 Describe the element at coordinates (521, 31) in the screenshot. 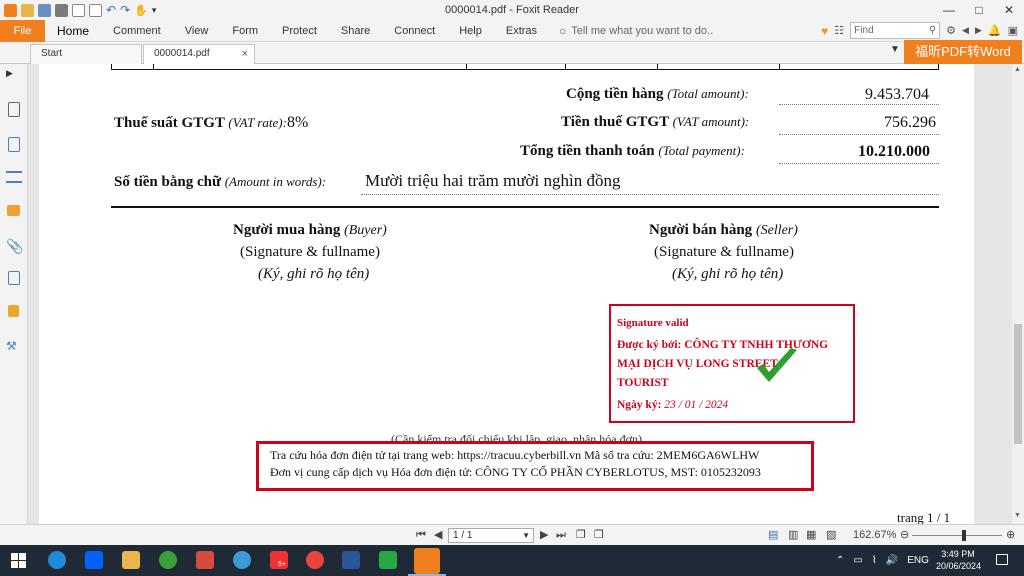

I see `tab-extras: Extras` at that location.